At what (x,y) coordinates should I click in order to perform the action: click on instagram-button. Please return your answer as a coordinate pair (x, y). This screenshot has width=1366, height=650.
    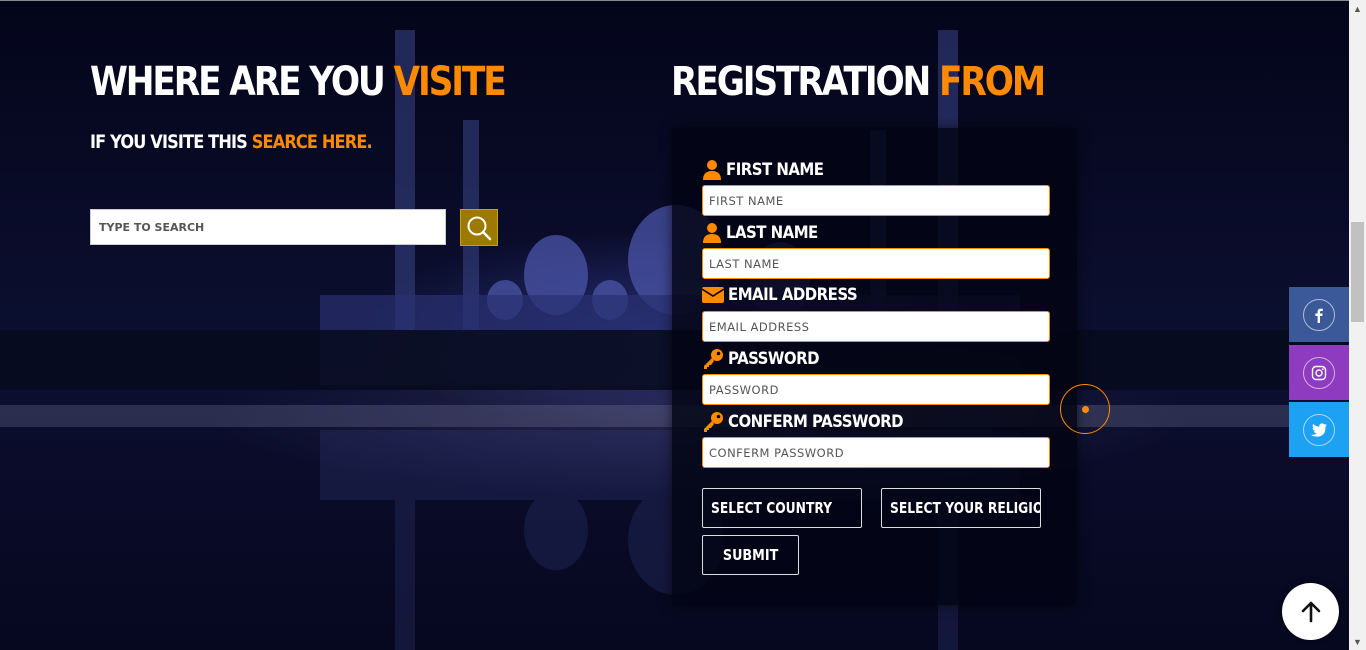
    Looking at the image, I should click on (1319, 372).